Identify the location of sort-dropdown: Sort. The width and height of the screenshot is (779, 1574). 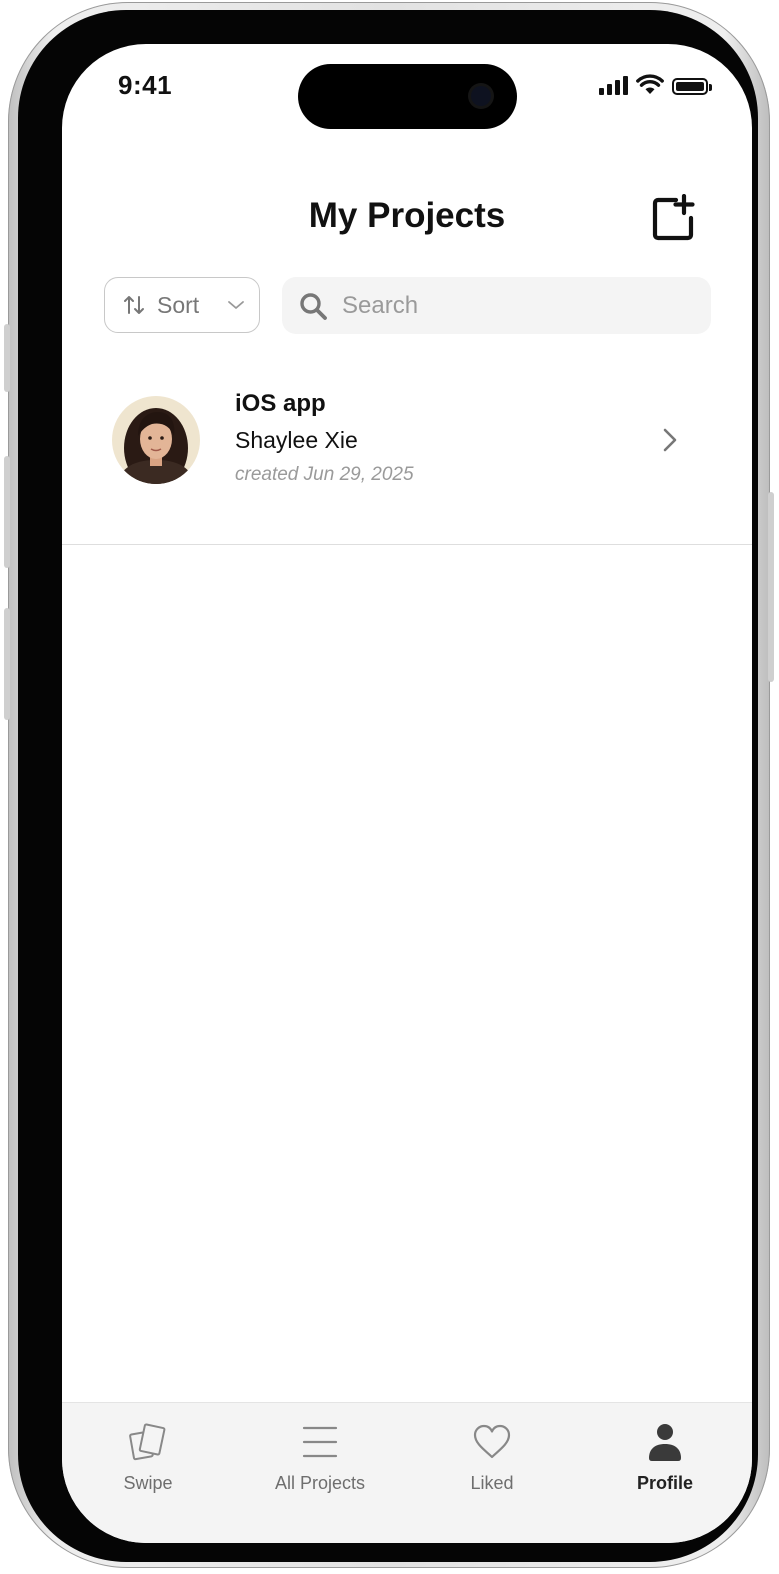
(182, 305).